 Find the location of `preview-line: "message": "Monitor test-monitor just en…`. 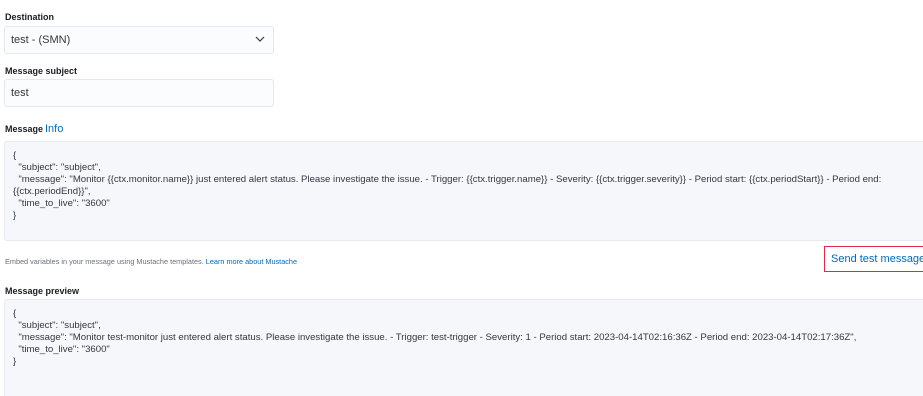

preview-line: "message": "Monitor test-monitor just en… is located at coordinates (435, 337).